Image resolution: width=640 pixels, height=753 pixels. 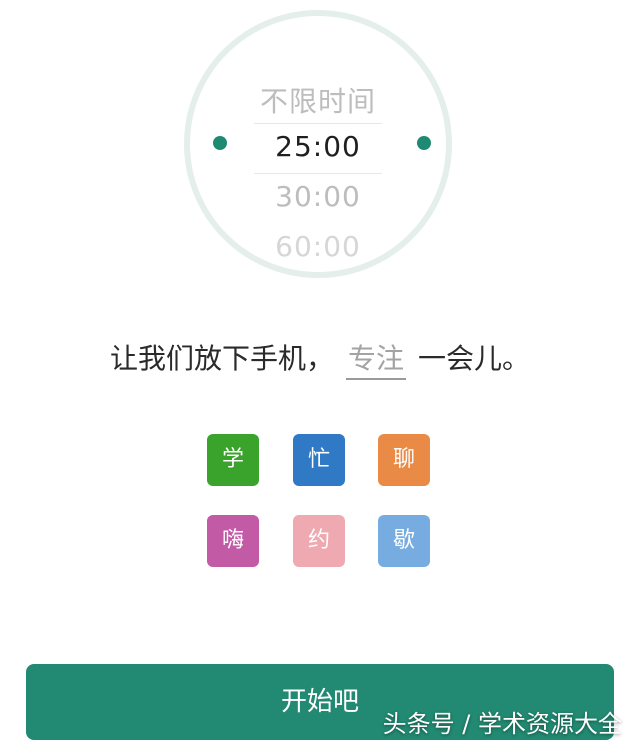 What do you see at coordinates (221, 358) in the screenshot?
I see `sentence-prefix: 让我们放下手机，` at bounding box center [221, 358].